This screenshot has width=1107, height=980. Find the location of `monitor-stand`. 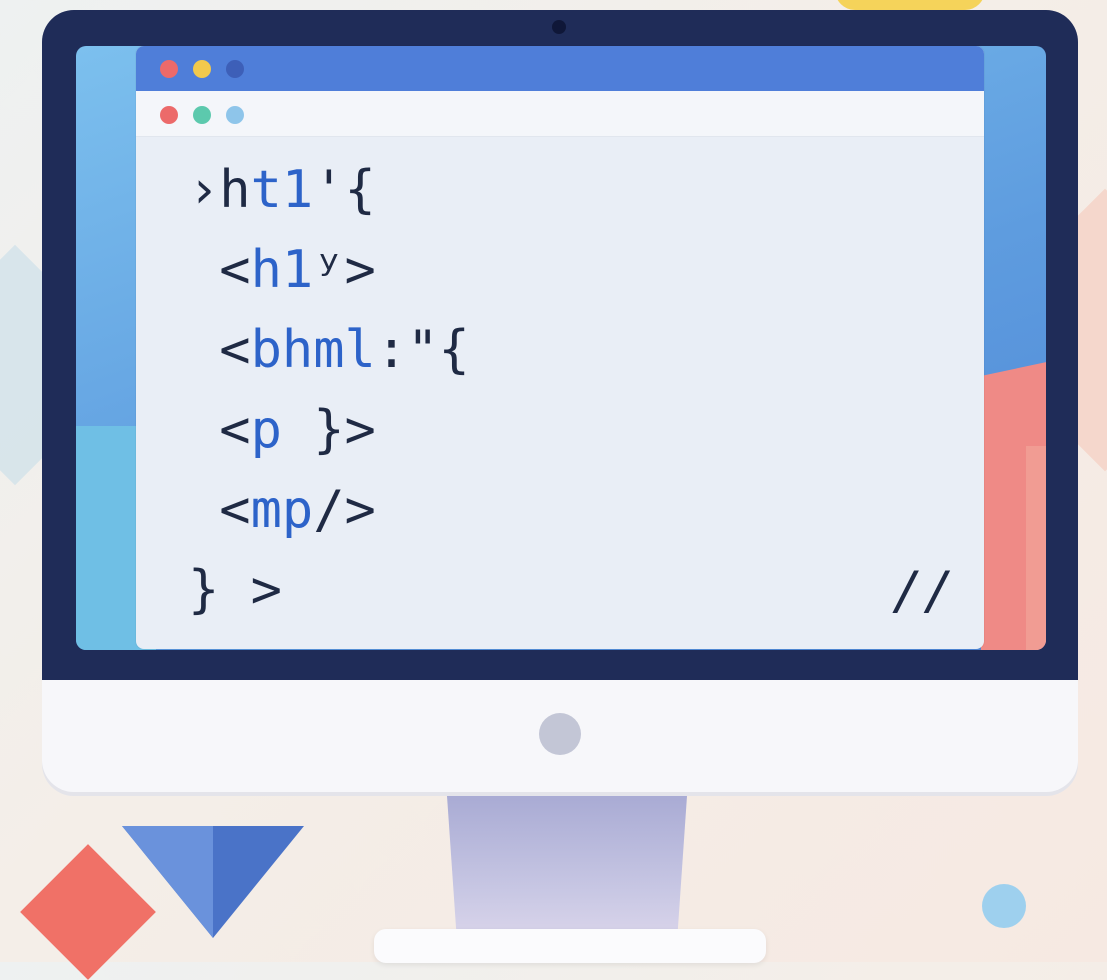

monitor-stand is located at coordinates (567, 866).